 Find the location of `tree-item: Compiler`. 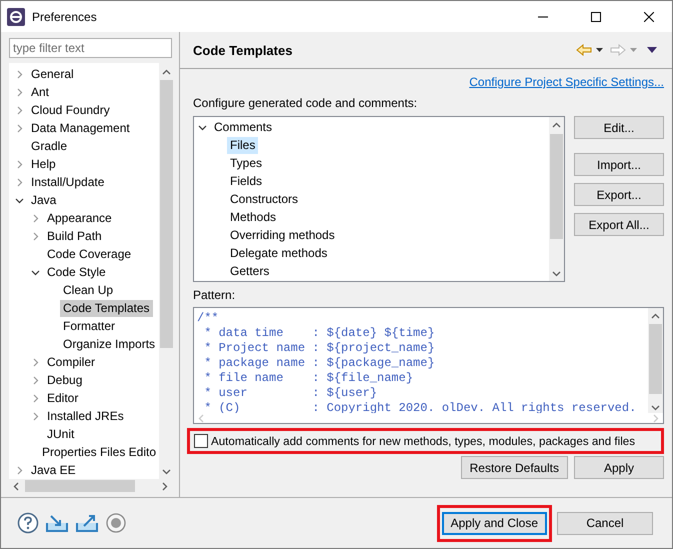

tree-item: Compiler is located at coordinates (71, 362).